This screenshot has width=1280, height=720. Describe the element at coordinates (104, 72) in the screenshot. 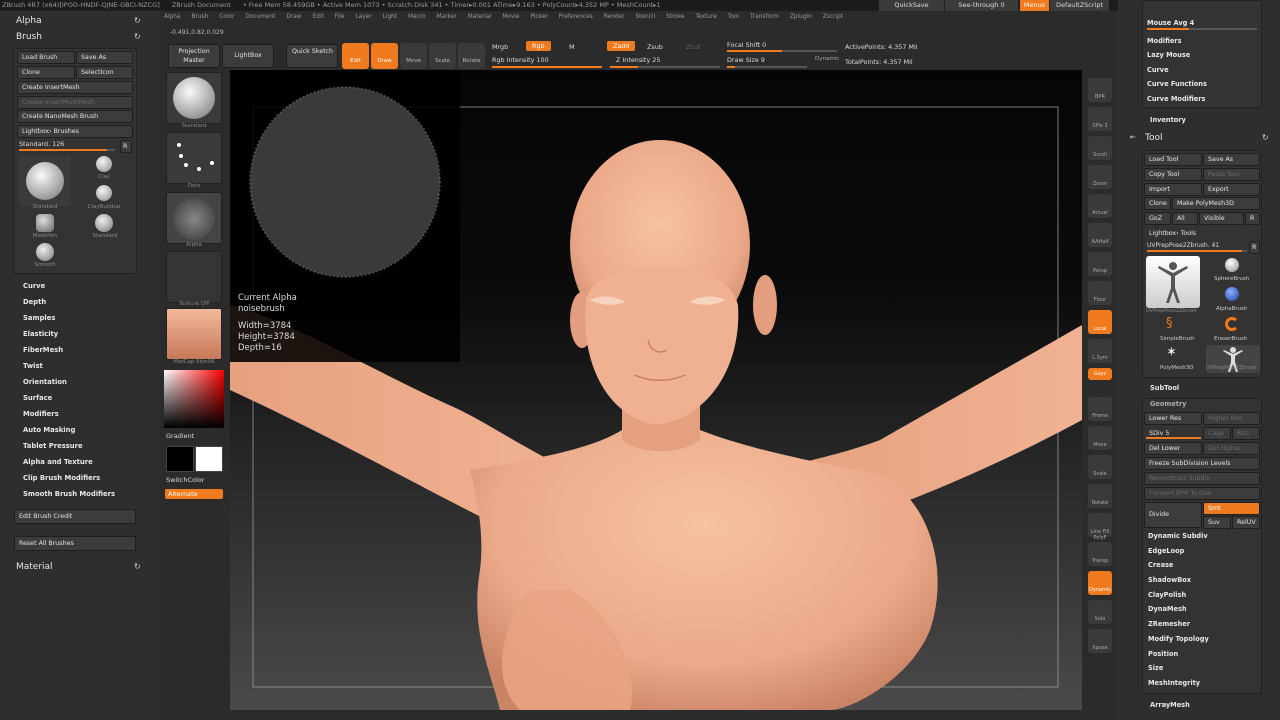

I see `select-icon-button: SelectIcon` at that location.